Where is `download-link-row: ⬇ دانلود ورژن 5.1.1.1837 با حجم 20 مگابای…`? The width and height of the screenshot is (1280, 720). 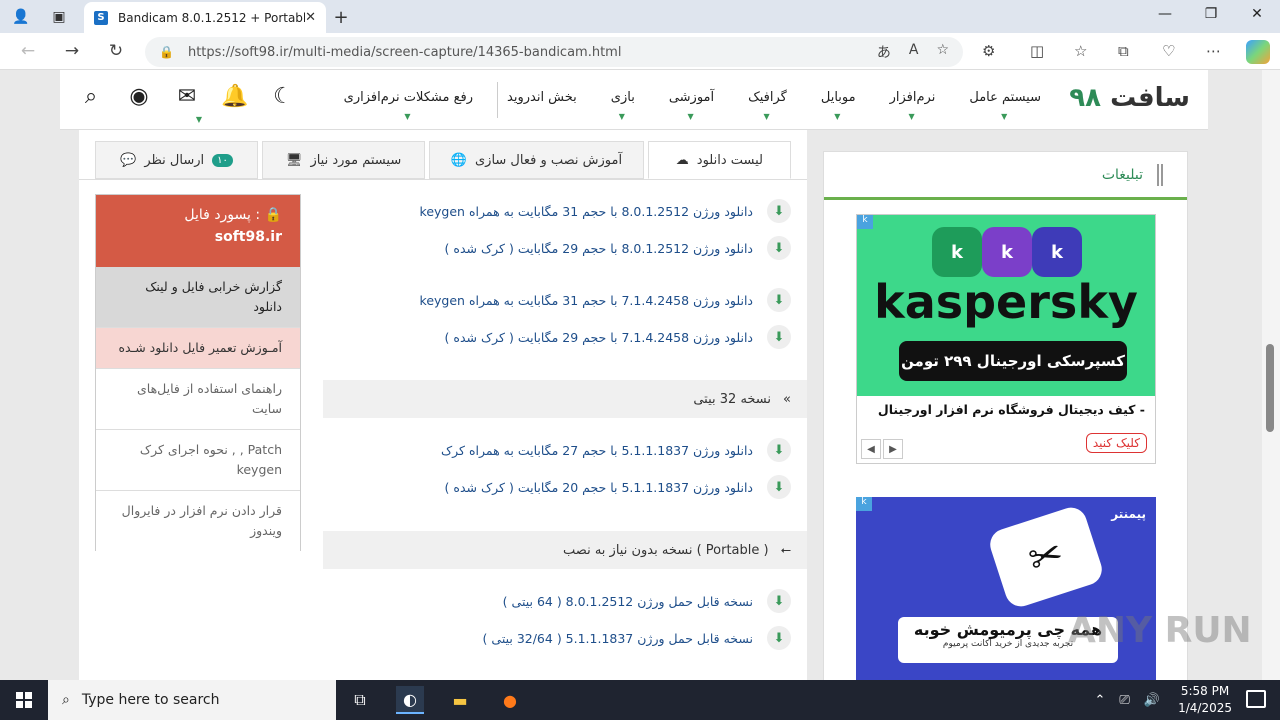
download-link-row: ⬇ دانلود ورژن 5.1.1.1837 با حجم 20 مگابای… is located at coordinates (618, 487).